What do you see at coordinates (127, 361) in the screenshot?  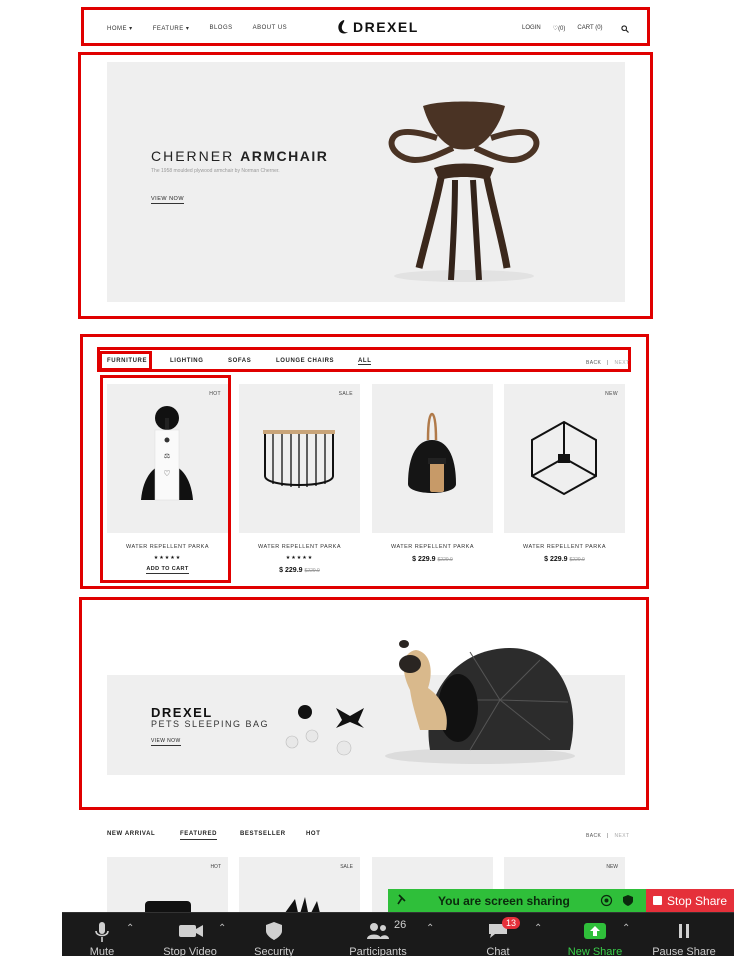 I see `tab-furniture: FURNITURE` at bounding box center [127, 361].